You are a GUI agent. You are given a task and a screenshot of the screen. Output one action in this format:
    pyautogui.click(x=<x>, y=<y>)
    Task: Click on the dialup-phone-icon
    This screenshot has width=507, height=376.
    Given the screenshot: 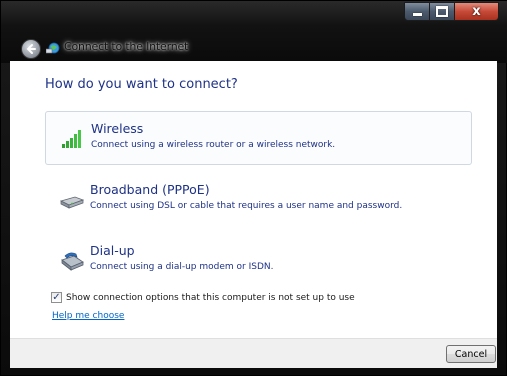 What is the action you would take?
    pyautogui.click(x=72, y=261)
    